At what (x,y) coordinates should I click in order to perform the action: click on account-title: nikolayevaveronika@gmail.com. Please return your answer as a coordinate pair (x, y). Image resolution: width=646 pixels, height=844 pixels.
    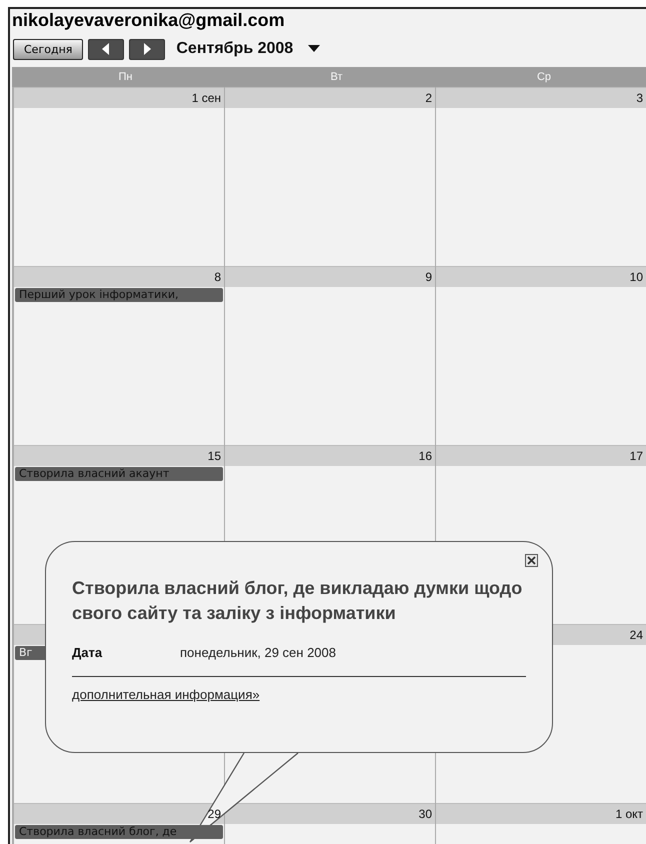
    Looking at the image, I should click on (148, 20).